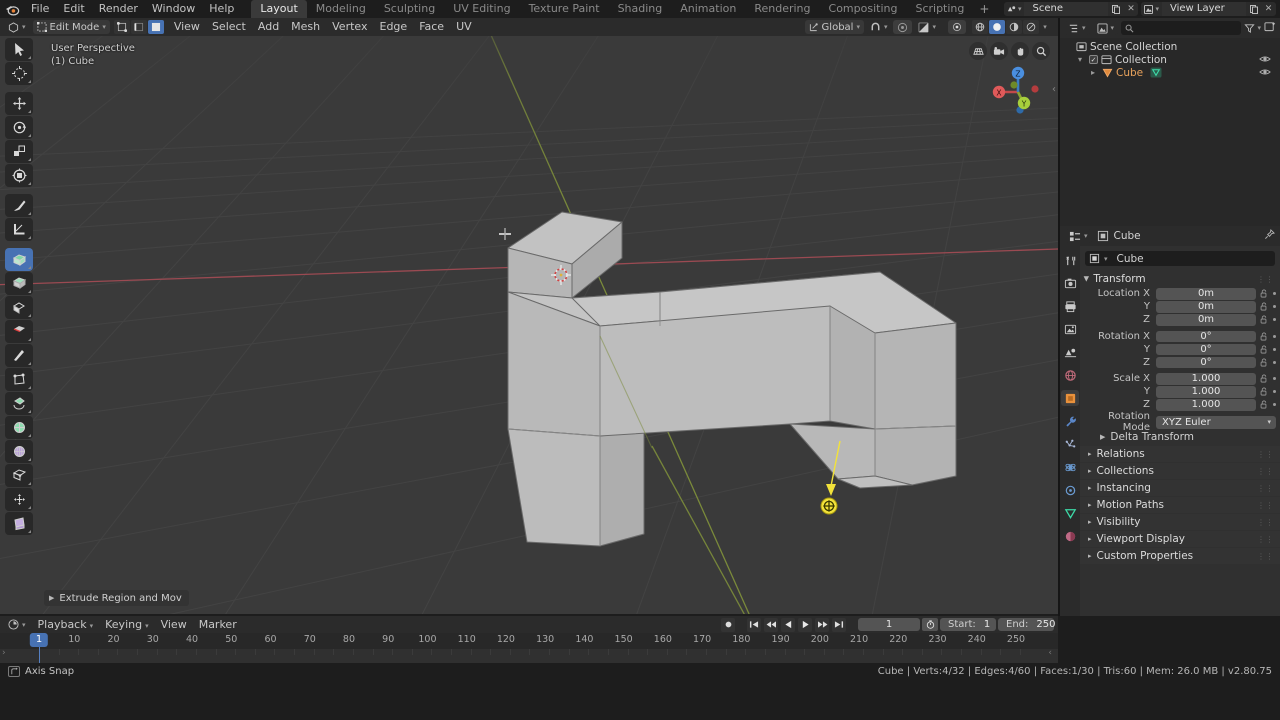 The image size is (1280, 720). What do you see at coordinates (1170, 132) in the screenshot?
I see `outliner: Scene Collection ▾ ✓ Collection ▸ Cube` at bounding box center [1170, 132].